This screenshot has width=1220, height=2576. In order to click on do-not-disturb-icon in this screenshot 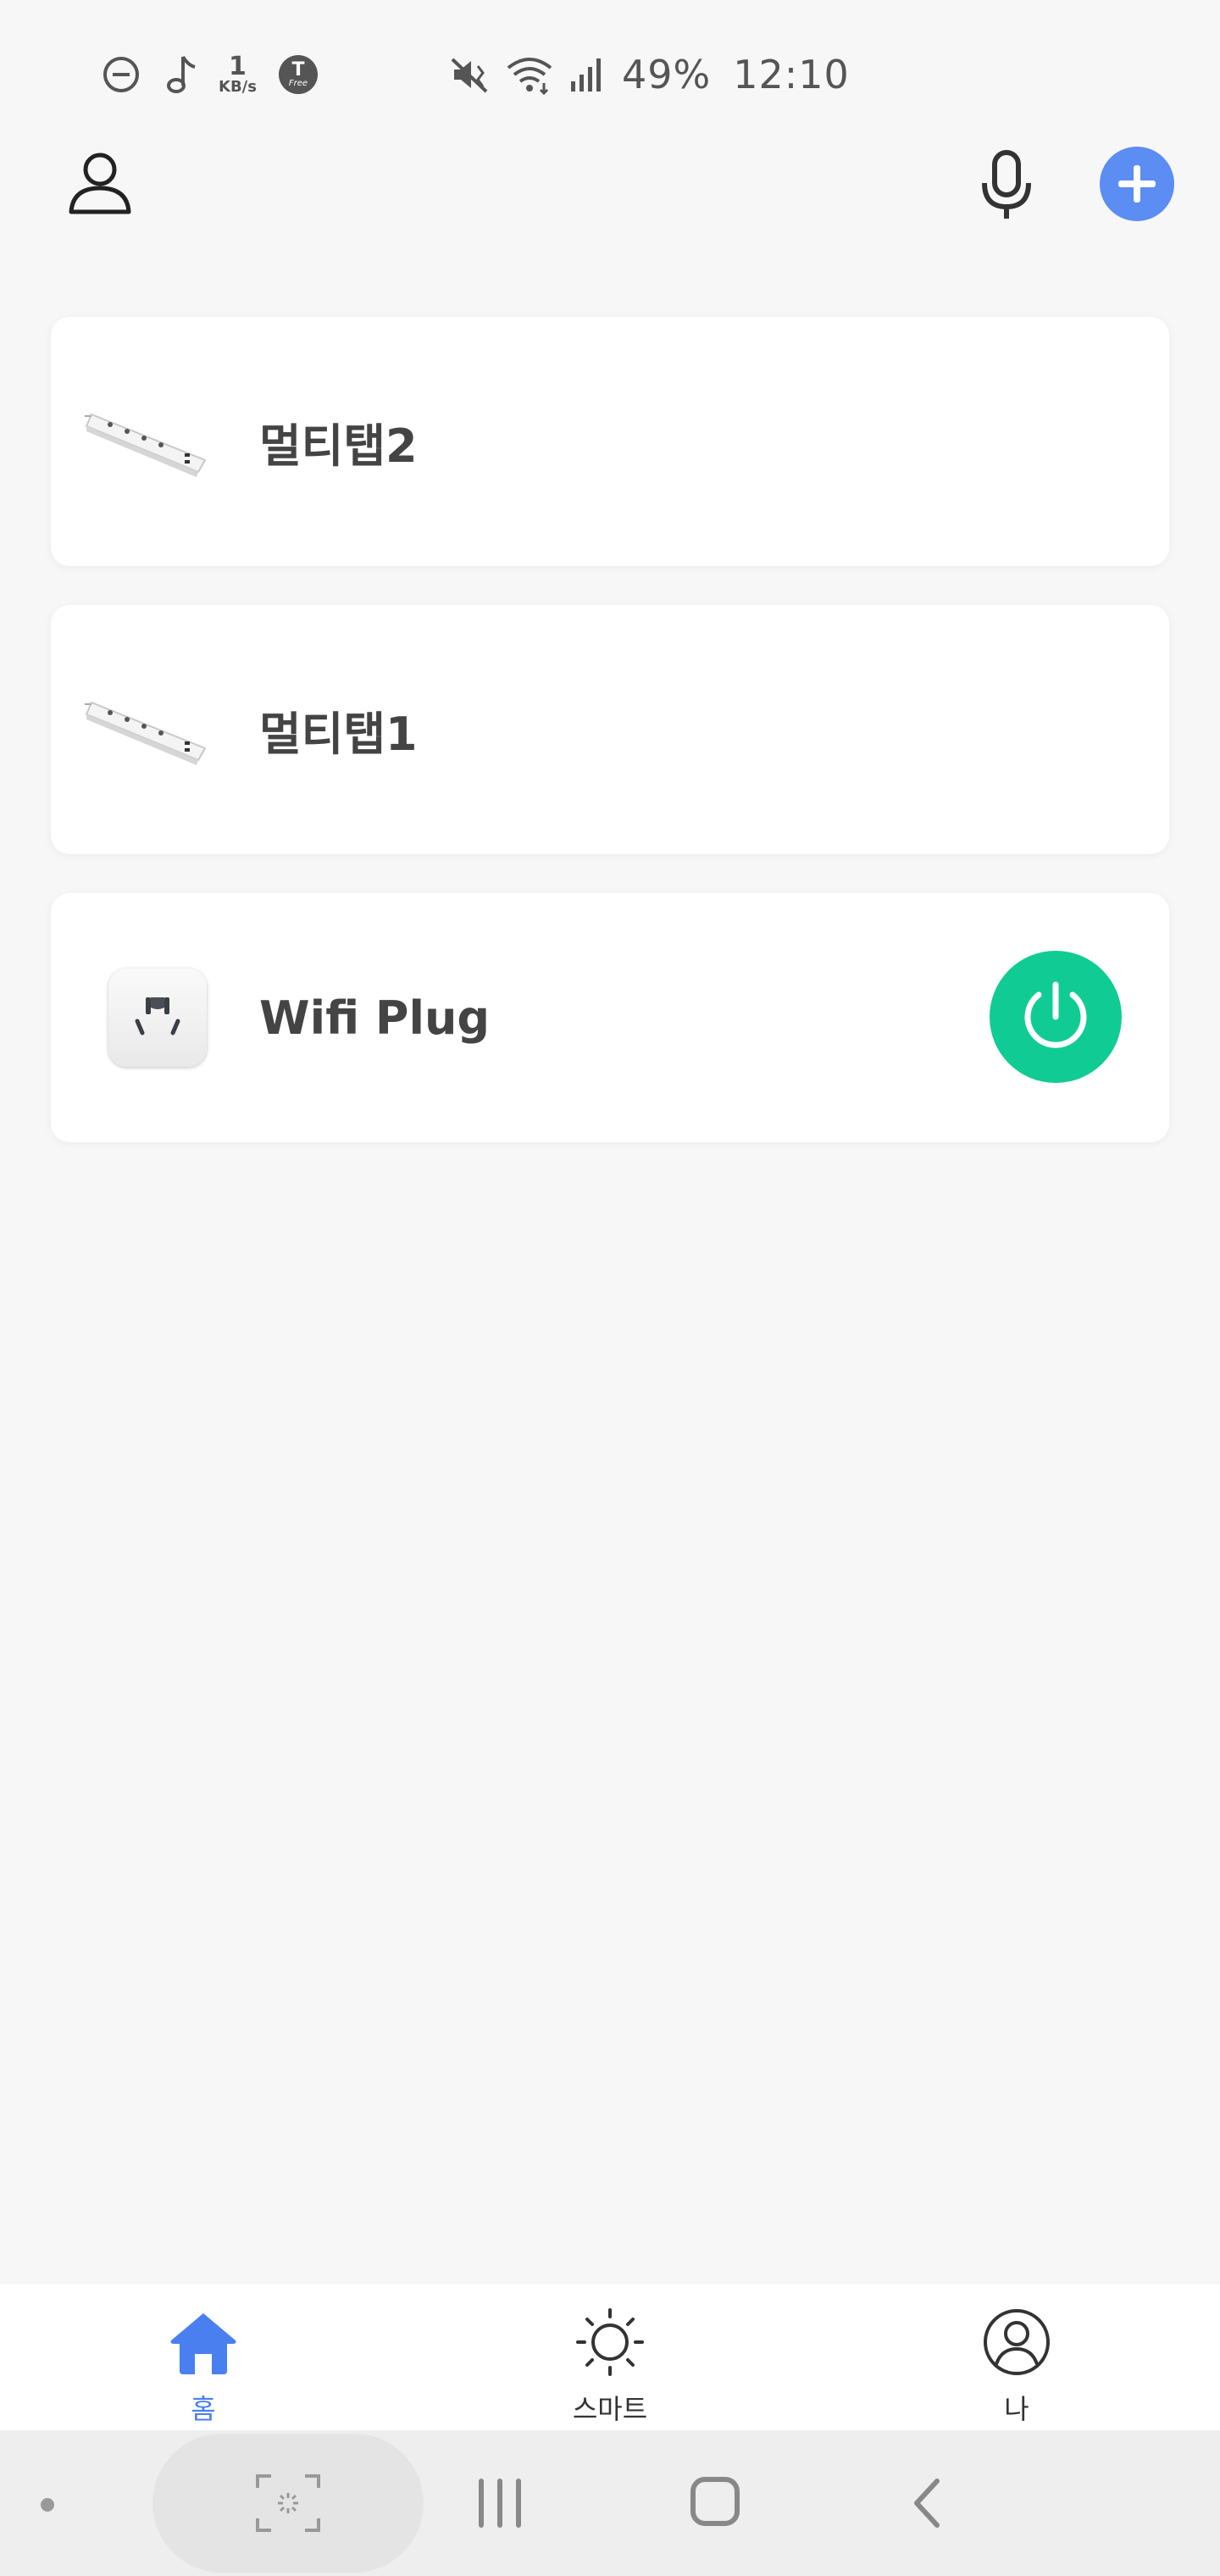, I will do `click(121, 74)`.